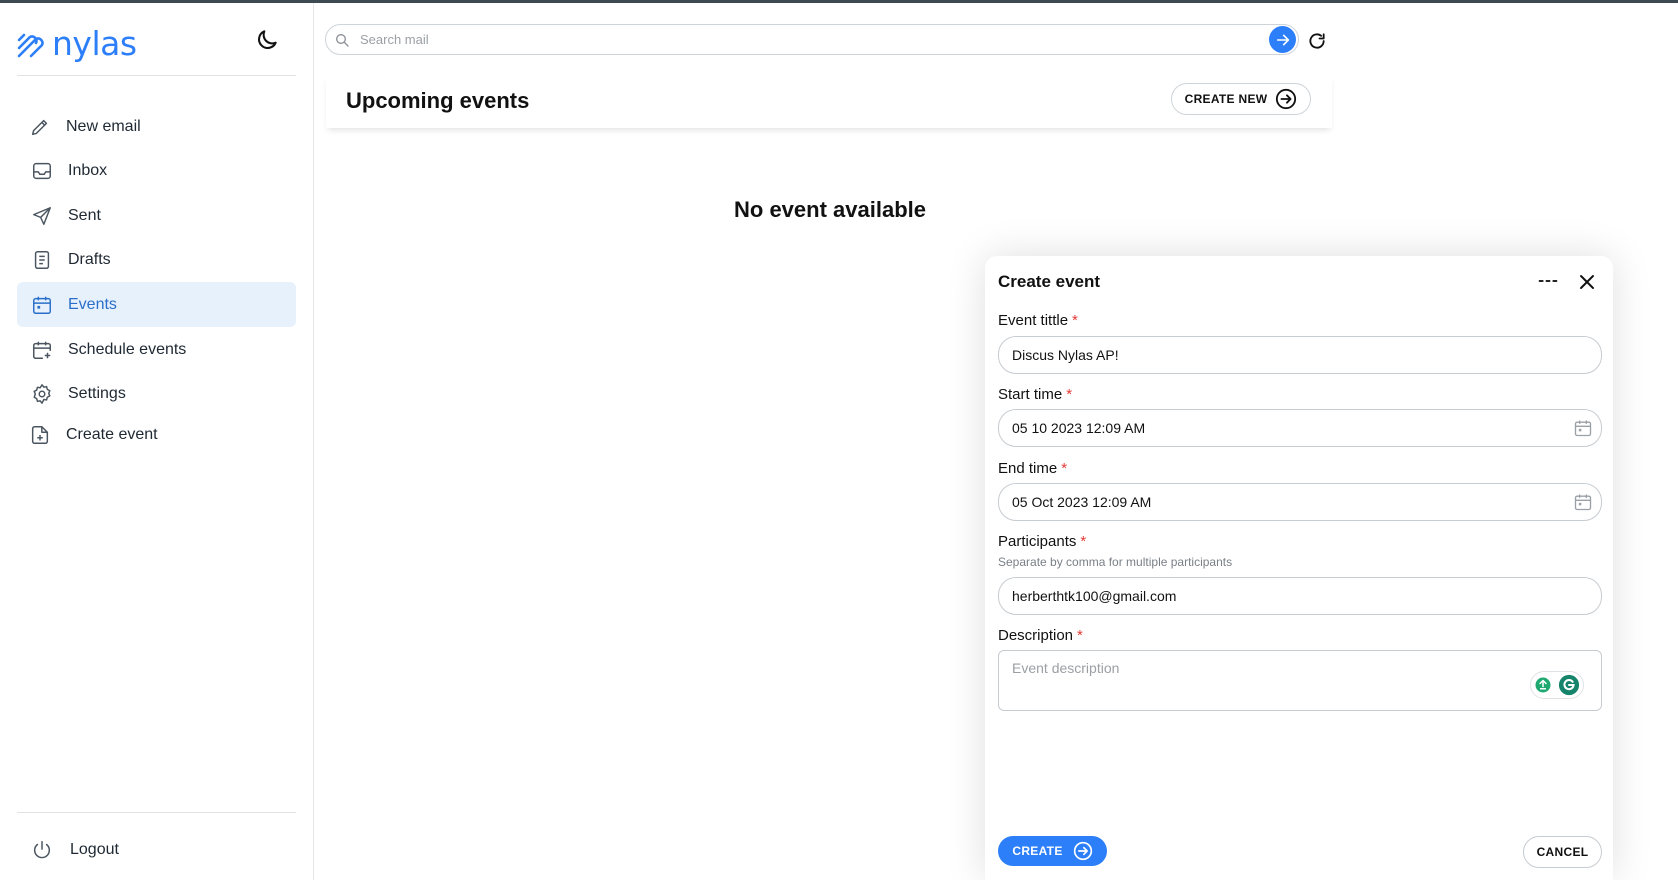 The image size is (1678, 880). Describe the element at coordinates (84, 215) in the screenshot. I see `sidebar-item-label: Sent` at that location.